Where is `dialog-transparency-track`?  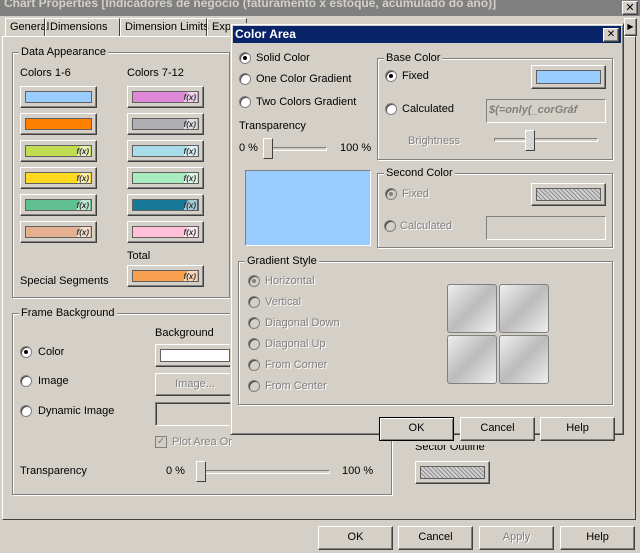
dialog-transparency-track is located at coordinates (296, 149).